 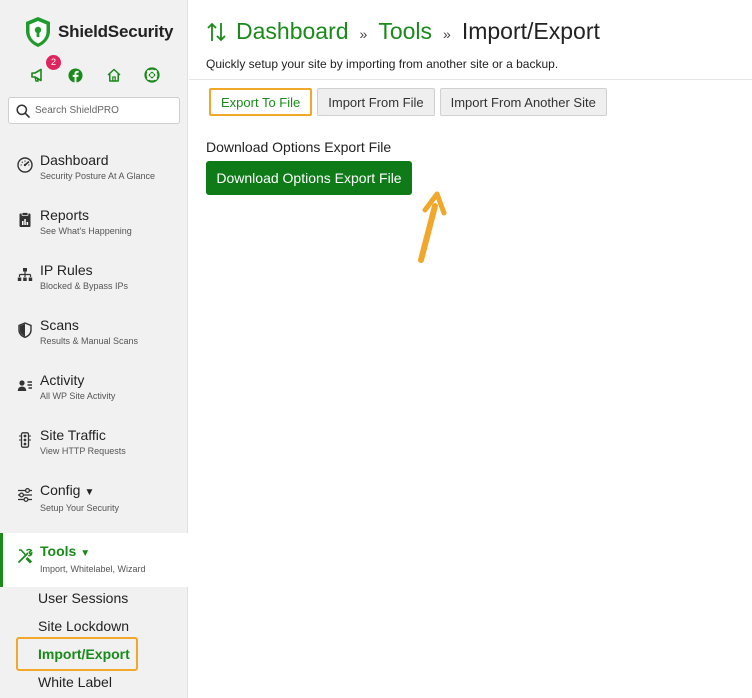 I want to click on nav-subtitle: Security Posture At A Glance, so click(x=98, y=176).